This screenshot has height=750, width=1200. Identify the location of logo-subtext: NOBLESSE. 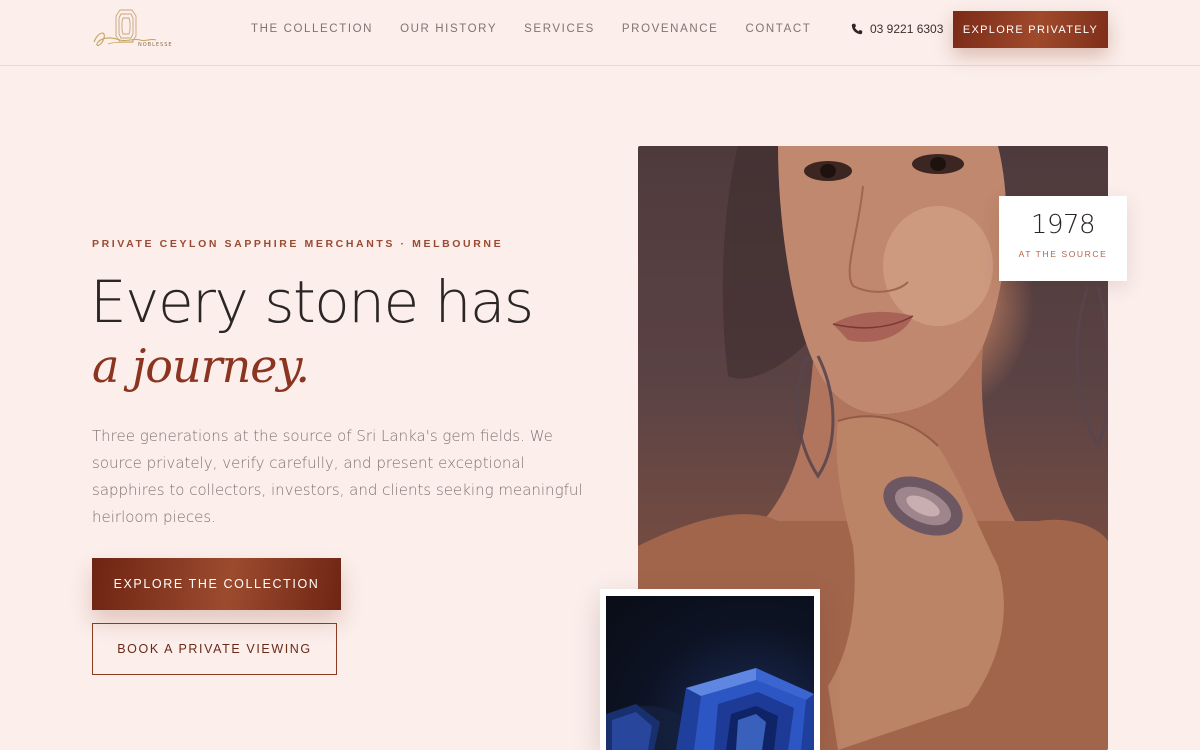
(155, 45).